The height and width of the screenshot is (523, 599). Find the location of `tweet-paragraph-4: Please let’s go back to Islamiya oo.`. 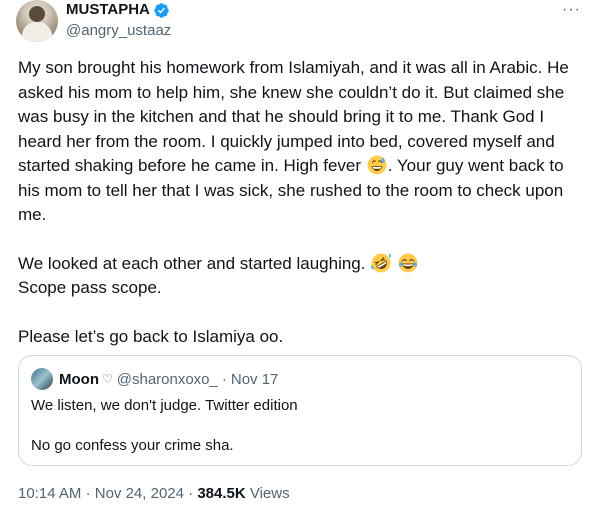

tweet-paragraph-4: Please let’s go back to Islamiya oo. is located at coordinates (151, 336).